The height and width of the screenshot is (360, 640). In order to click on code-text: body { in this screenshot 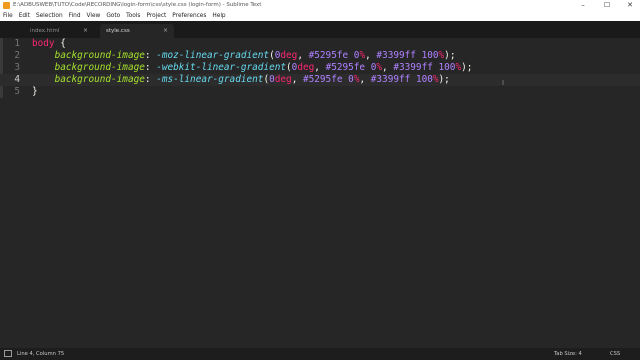, I will do `click(49, 44)`.